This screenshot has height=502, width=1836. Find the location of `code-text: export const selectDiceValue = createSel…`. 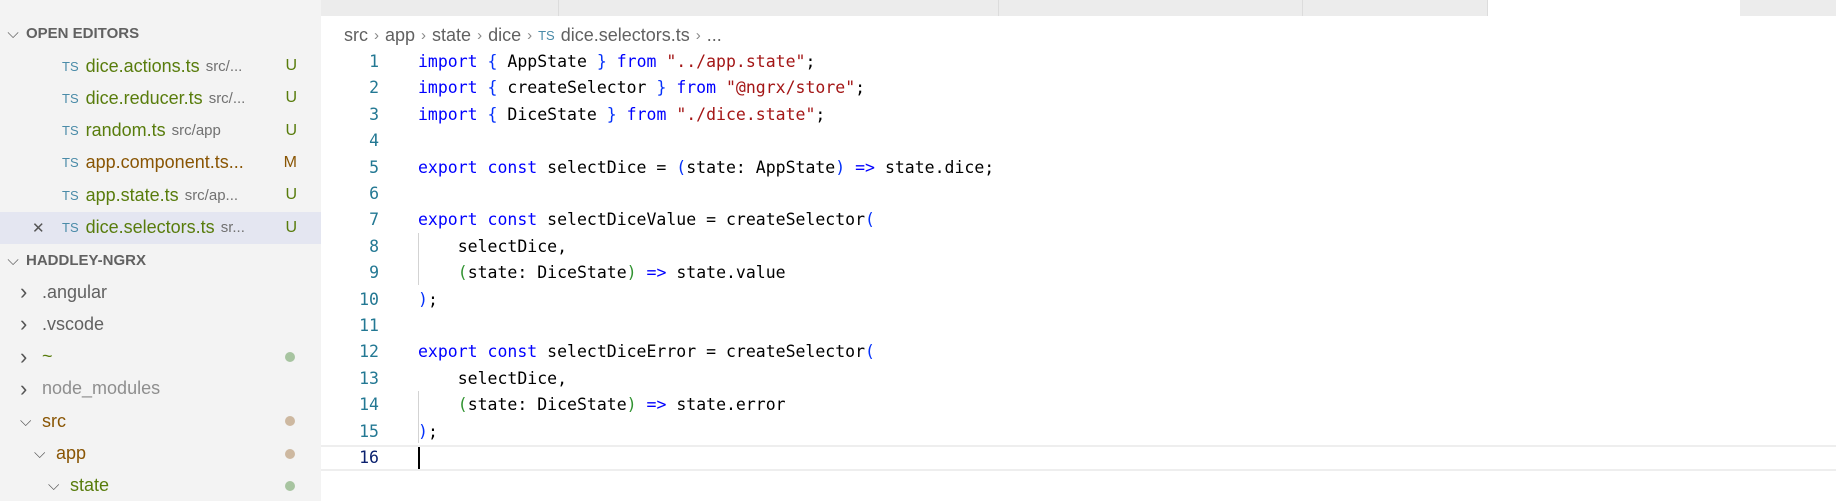

code-text: export const selectDiceValue = createSel… is located at coordinates (646, 220).